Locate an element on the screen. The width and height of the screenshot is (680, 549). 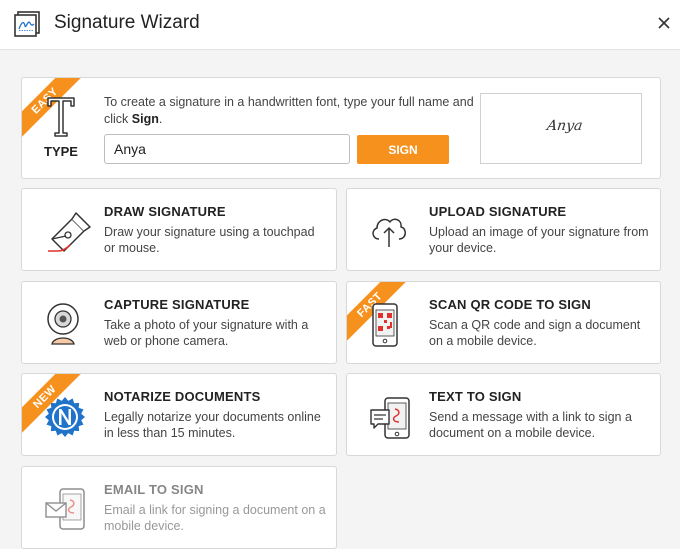
text-message-phone-icon is located at coordinates (390, 418).